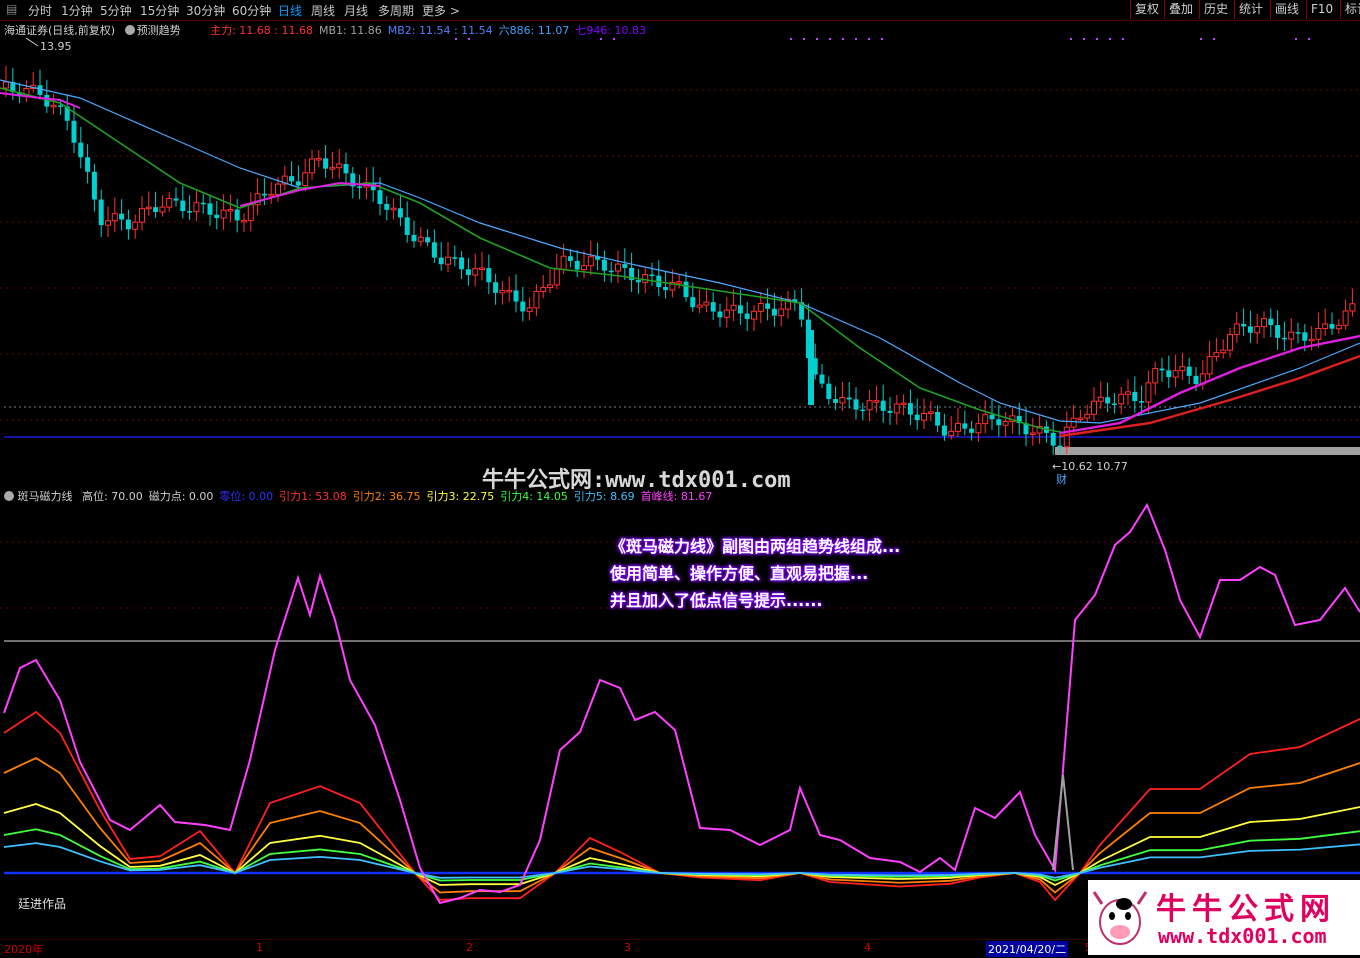 Image resolution: width=1360 pixels, height=958 pixels. Describe the element at coordinates (261, 30) in the screenshot. I see `indicator-value: 主力: 11.68 : 11.68` at that location.